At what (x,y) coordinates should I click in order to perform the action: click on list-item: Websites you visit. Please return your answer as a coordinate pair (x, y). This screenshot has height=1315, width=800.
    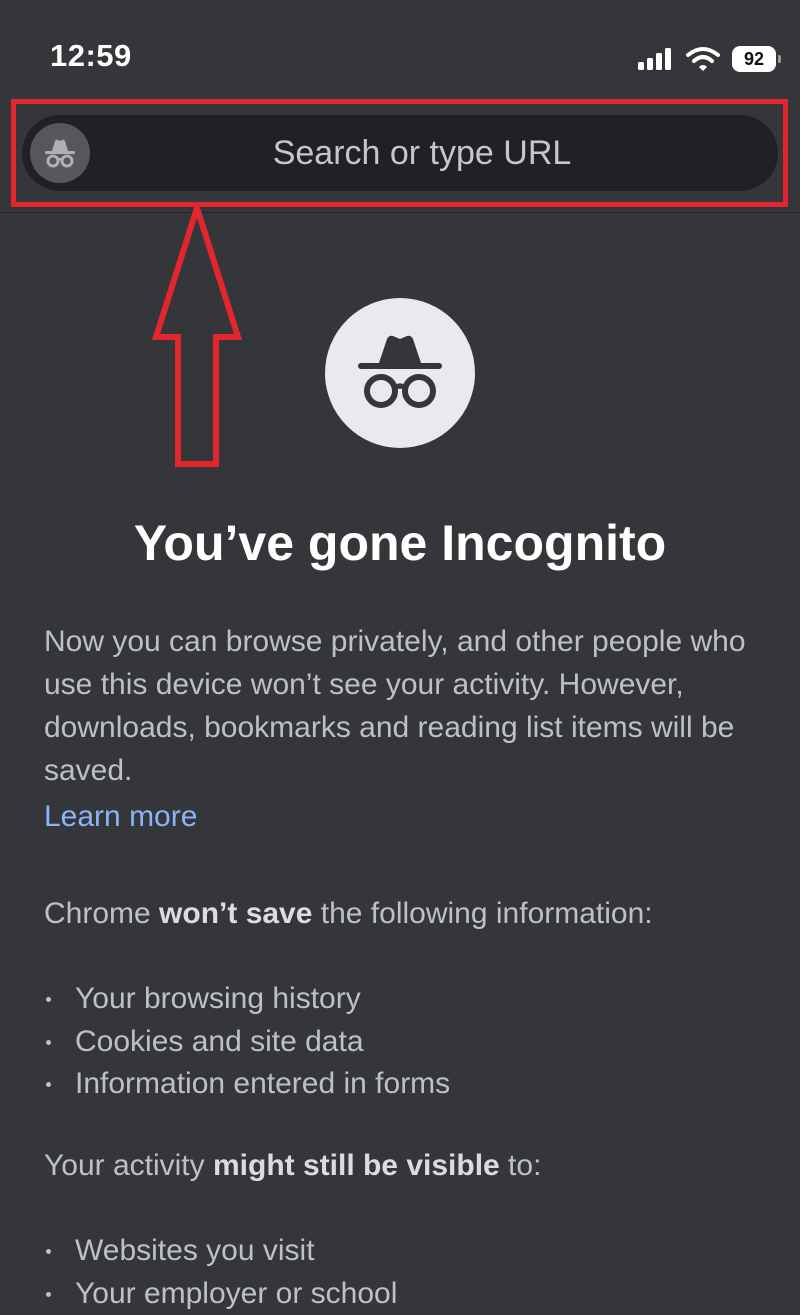
    Looking at the image, I should click on (220, 1251).